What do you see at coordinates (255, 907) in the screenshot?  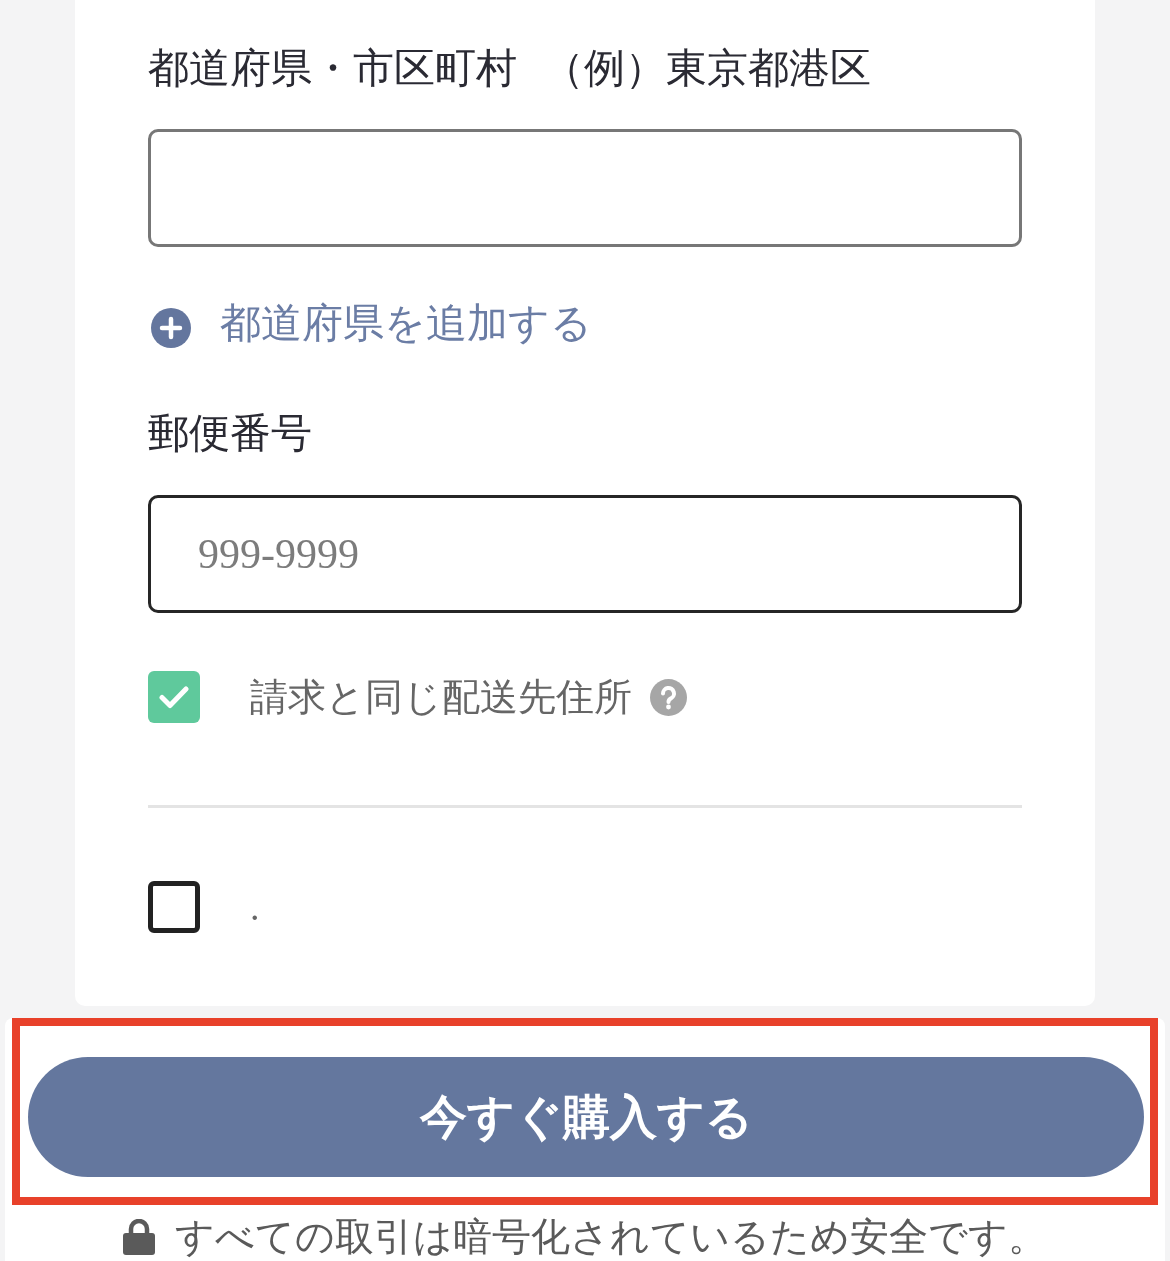 I see `checkbox-label: .` at bounding box center [255, 907].